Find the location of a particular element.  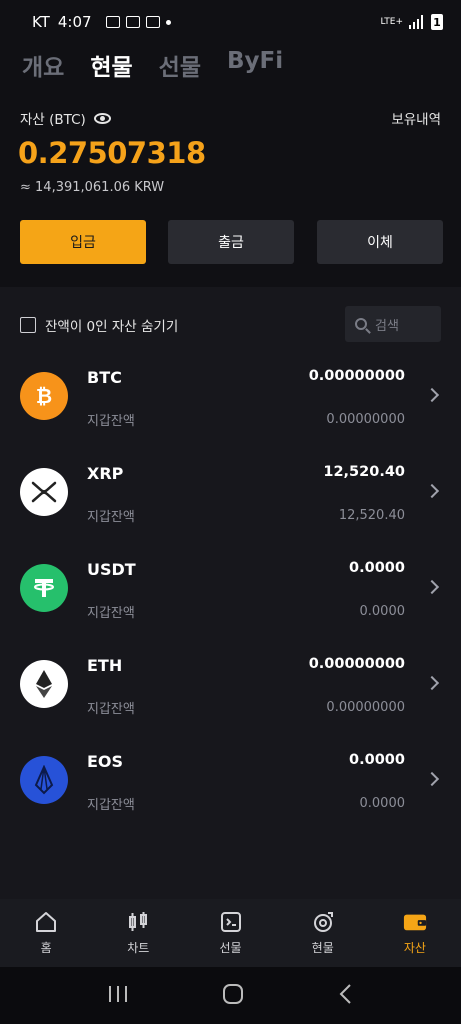

clock: 4:07 is located at coordinates (74, 22).